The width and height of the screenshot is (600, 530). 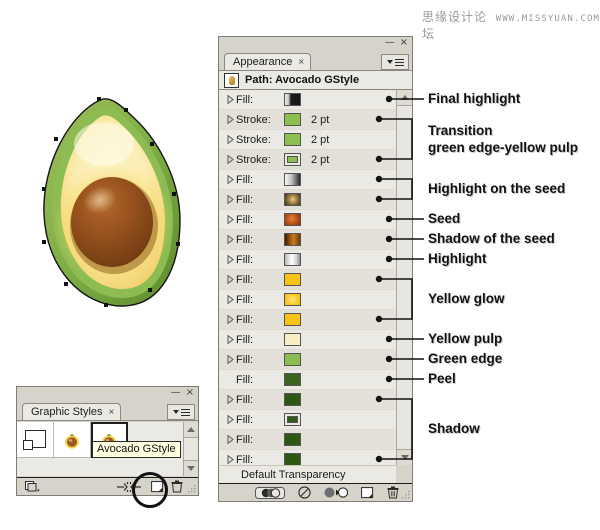 What do you see at coordinates (136, 449) in the screenshot?
I see `tooltip-avocado-gstyle: Avocado GStyle` at bounding box center [136, 449].